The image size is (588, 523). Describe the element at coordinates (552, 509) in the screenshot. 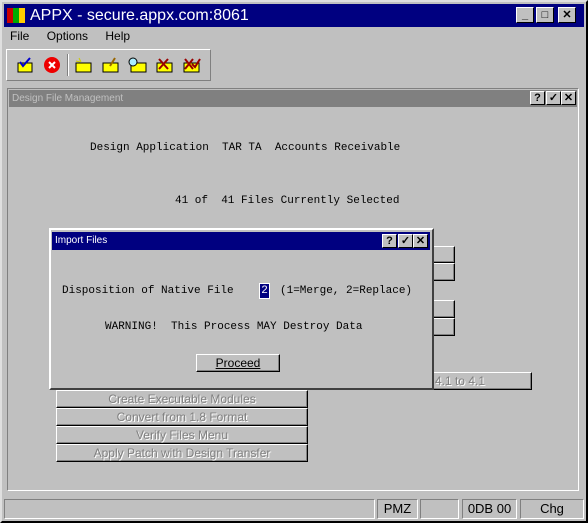

I see `status-cell-change: Chg` at that location.